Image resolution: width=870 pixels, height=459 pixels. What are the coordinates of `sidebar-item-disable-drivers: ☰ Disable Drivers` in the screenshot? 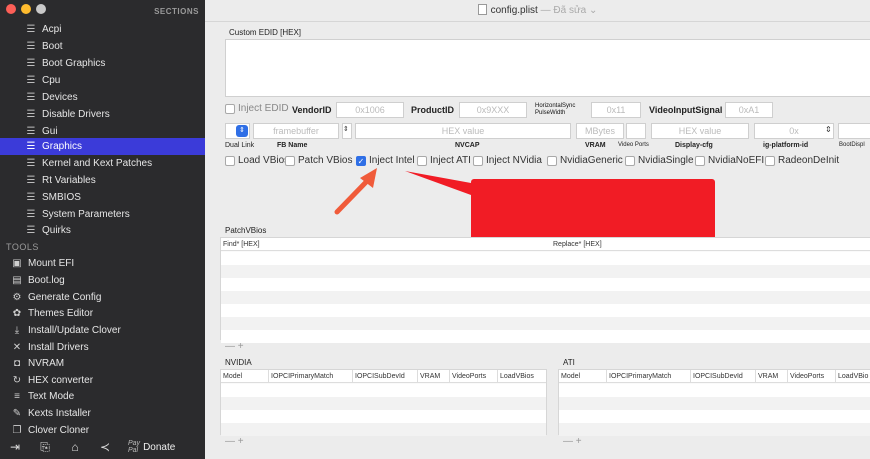 It's located at (102, 114).